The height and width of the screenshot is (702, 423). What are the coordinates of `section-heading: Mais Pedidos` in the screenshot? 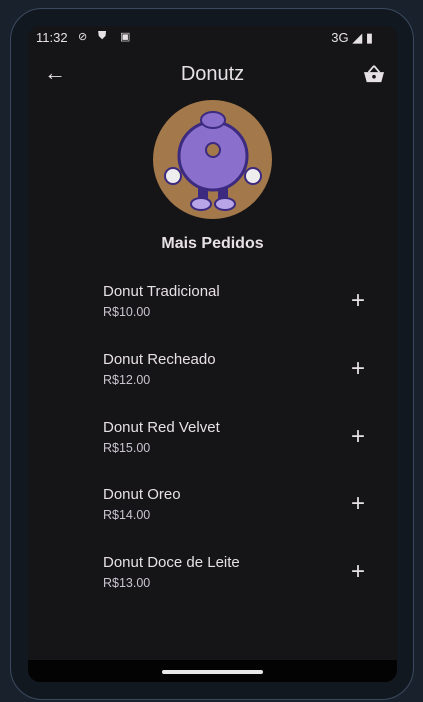 It's located at (212, 243).